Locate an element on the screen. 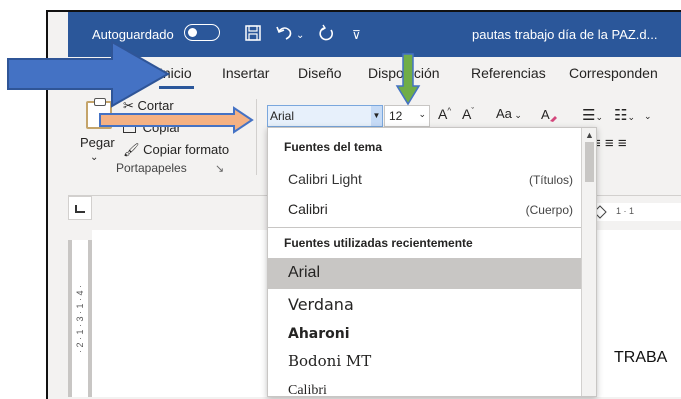  tab-insertar: Insertar is located at coordinates (245, 73).